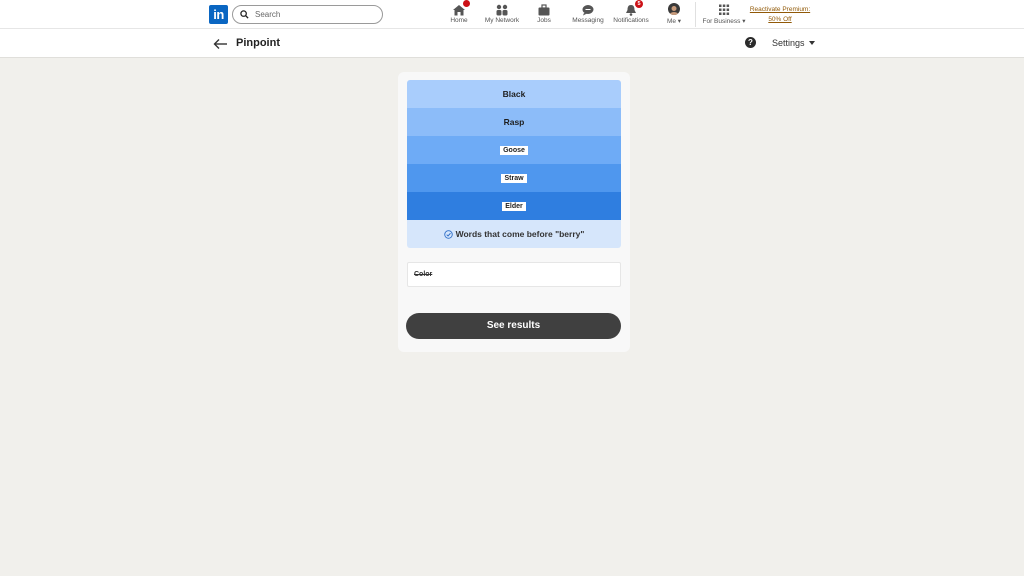 This screenshot has height=576, width=1024. I want to click on messaging-icon, so click(588, 9).